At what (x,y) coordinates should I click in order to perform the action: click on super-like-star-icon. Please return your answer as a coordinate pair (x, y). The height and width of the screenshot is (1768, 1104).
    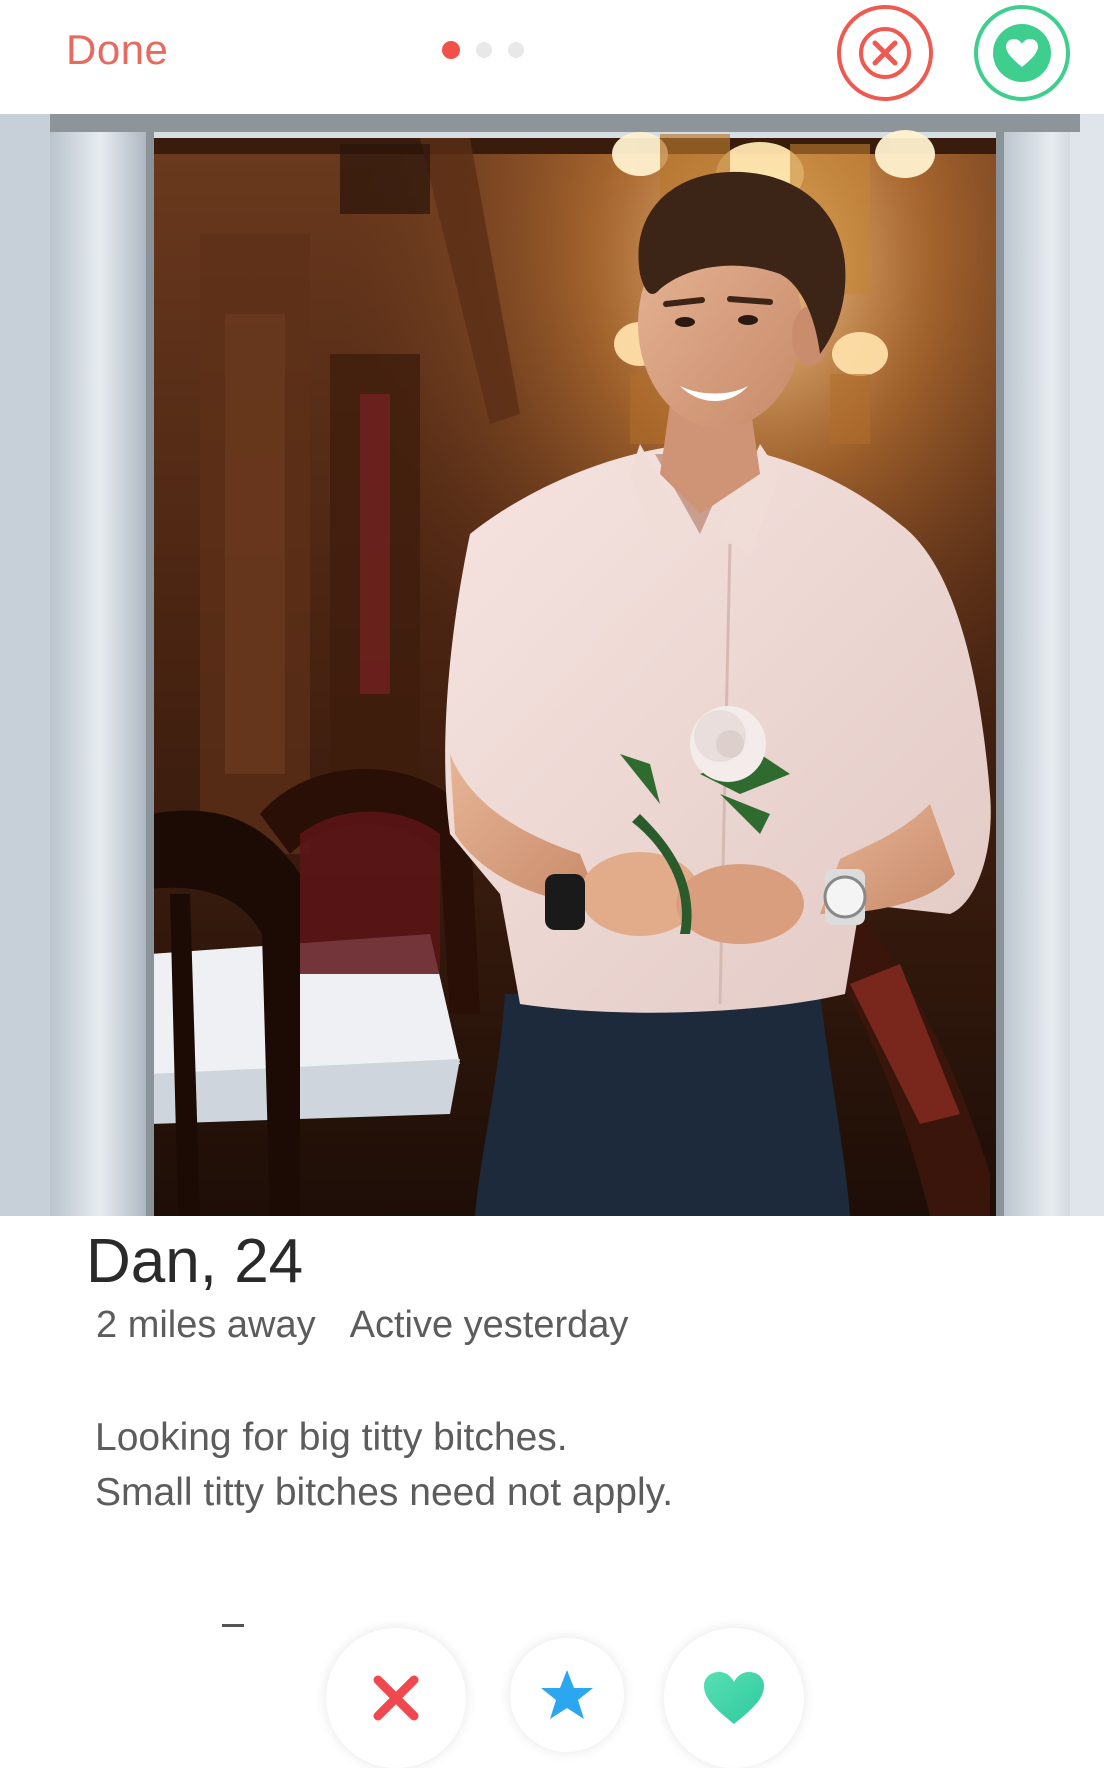
    Looking at the image, I should click on (567, 1694).